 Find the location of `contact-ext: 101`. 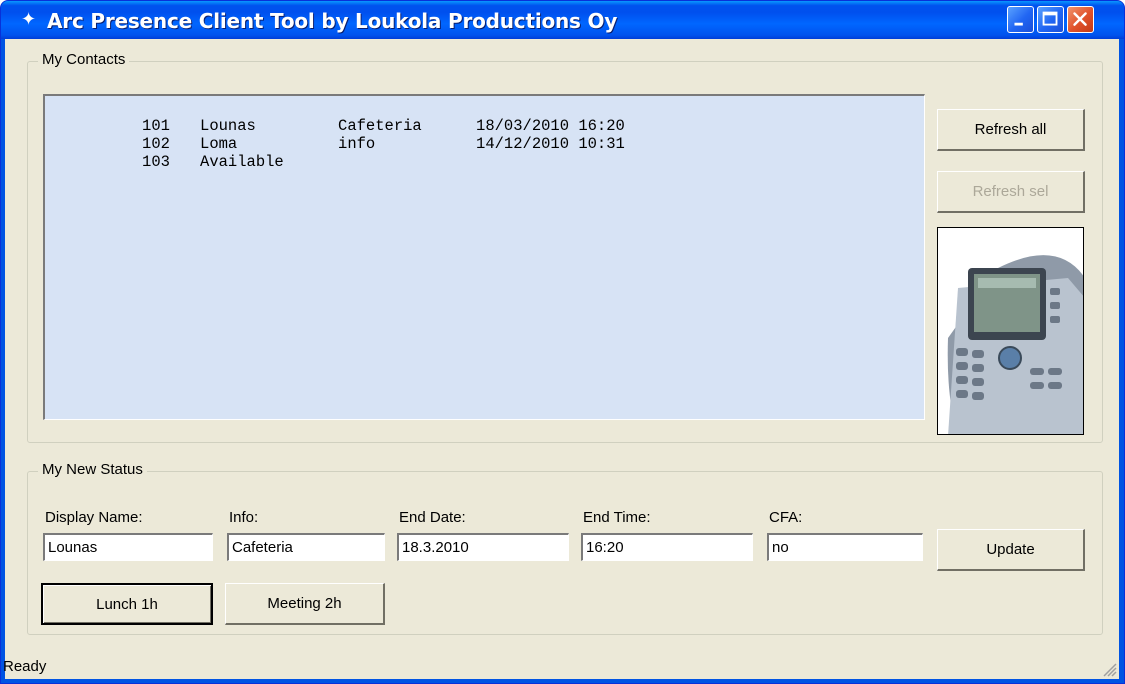

contact-ext: 101 is located at coordinates (156, 126).